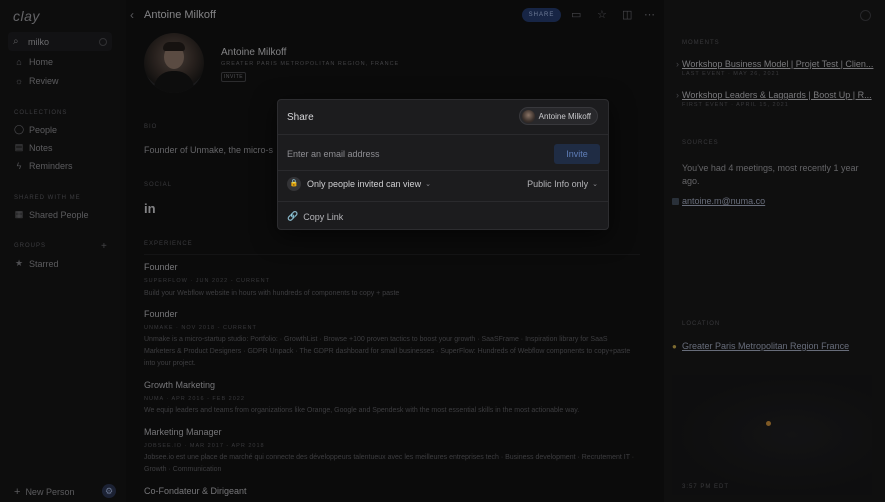 This screenshot has height=502, width=885. Describe the element at coordinates (293, 216) in the screenshot. I see `link-icon: 🔗` at that location.